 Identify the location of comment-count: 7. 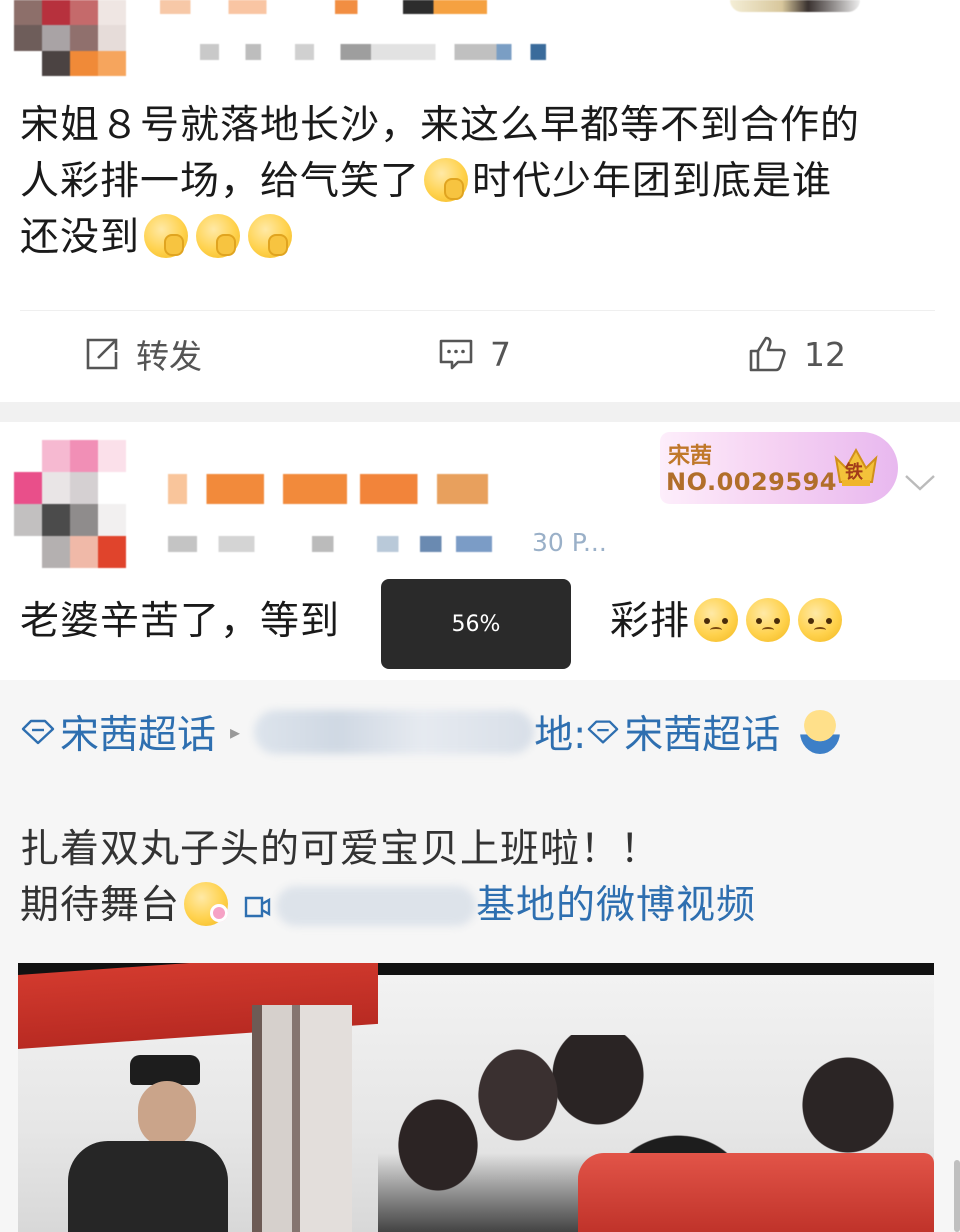
(500, 354).